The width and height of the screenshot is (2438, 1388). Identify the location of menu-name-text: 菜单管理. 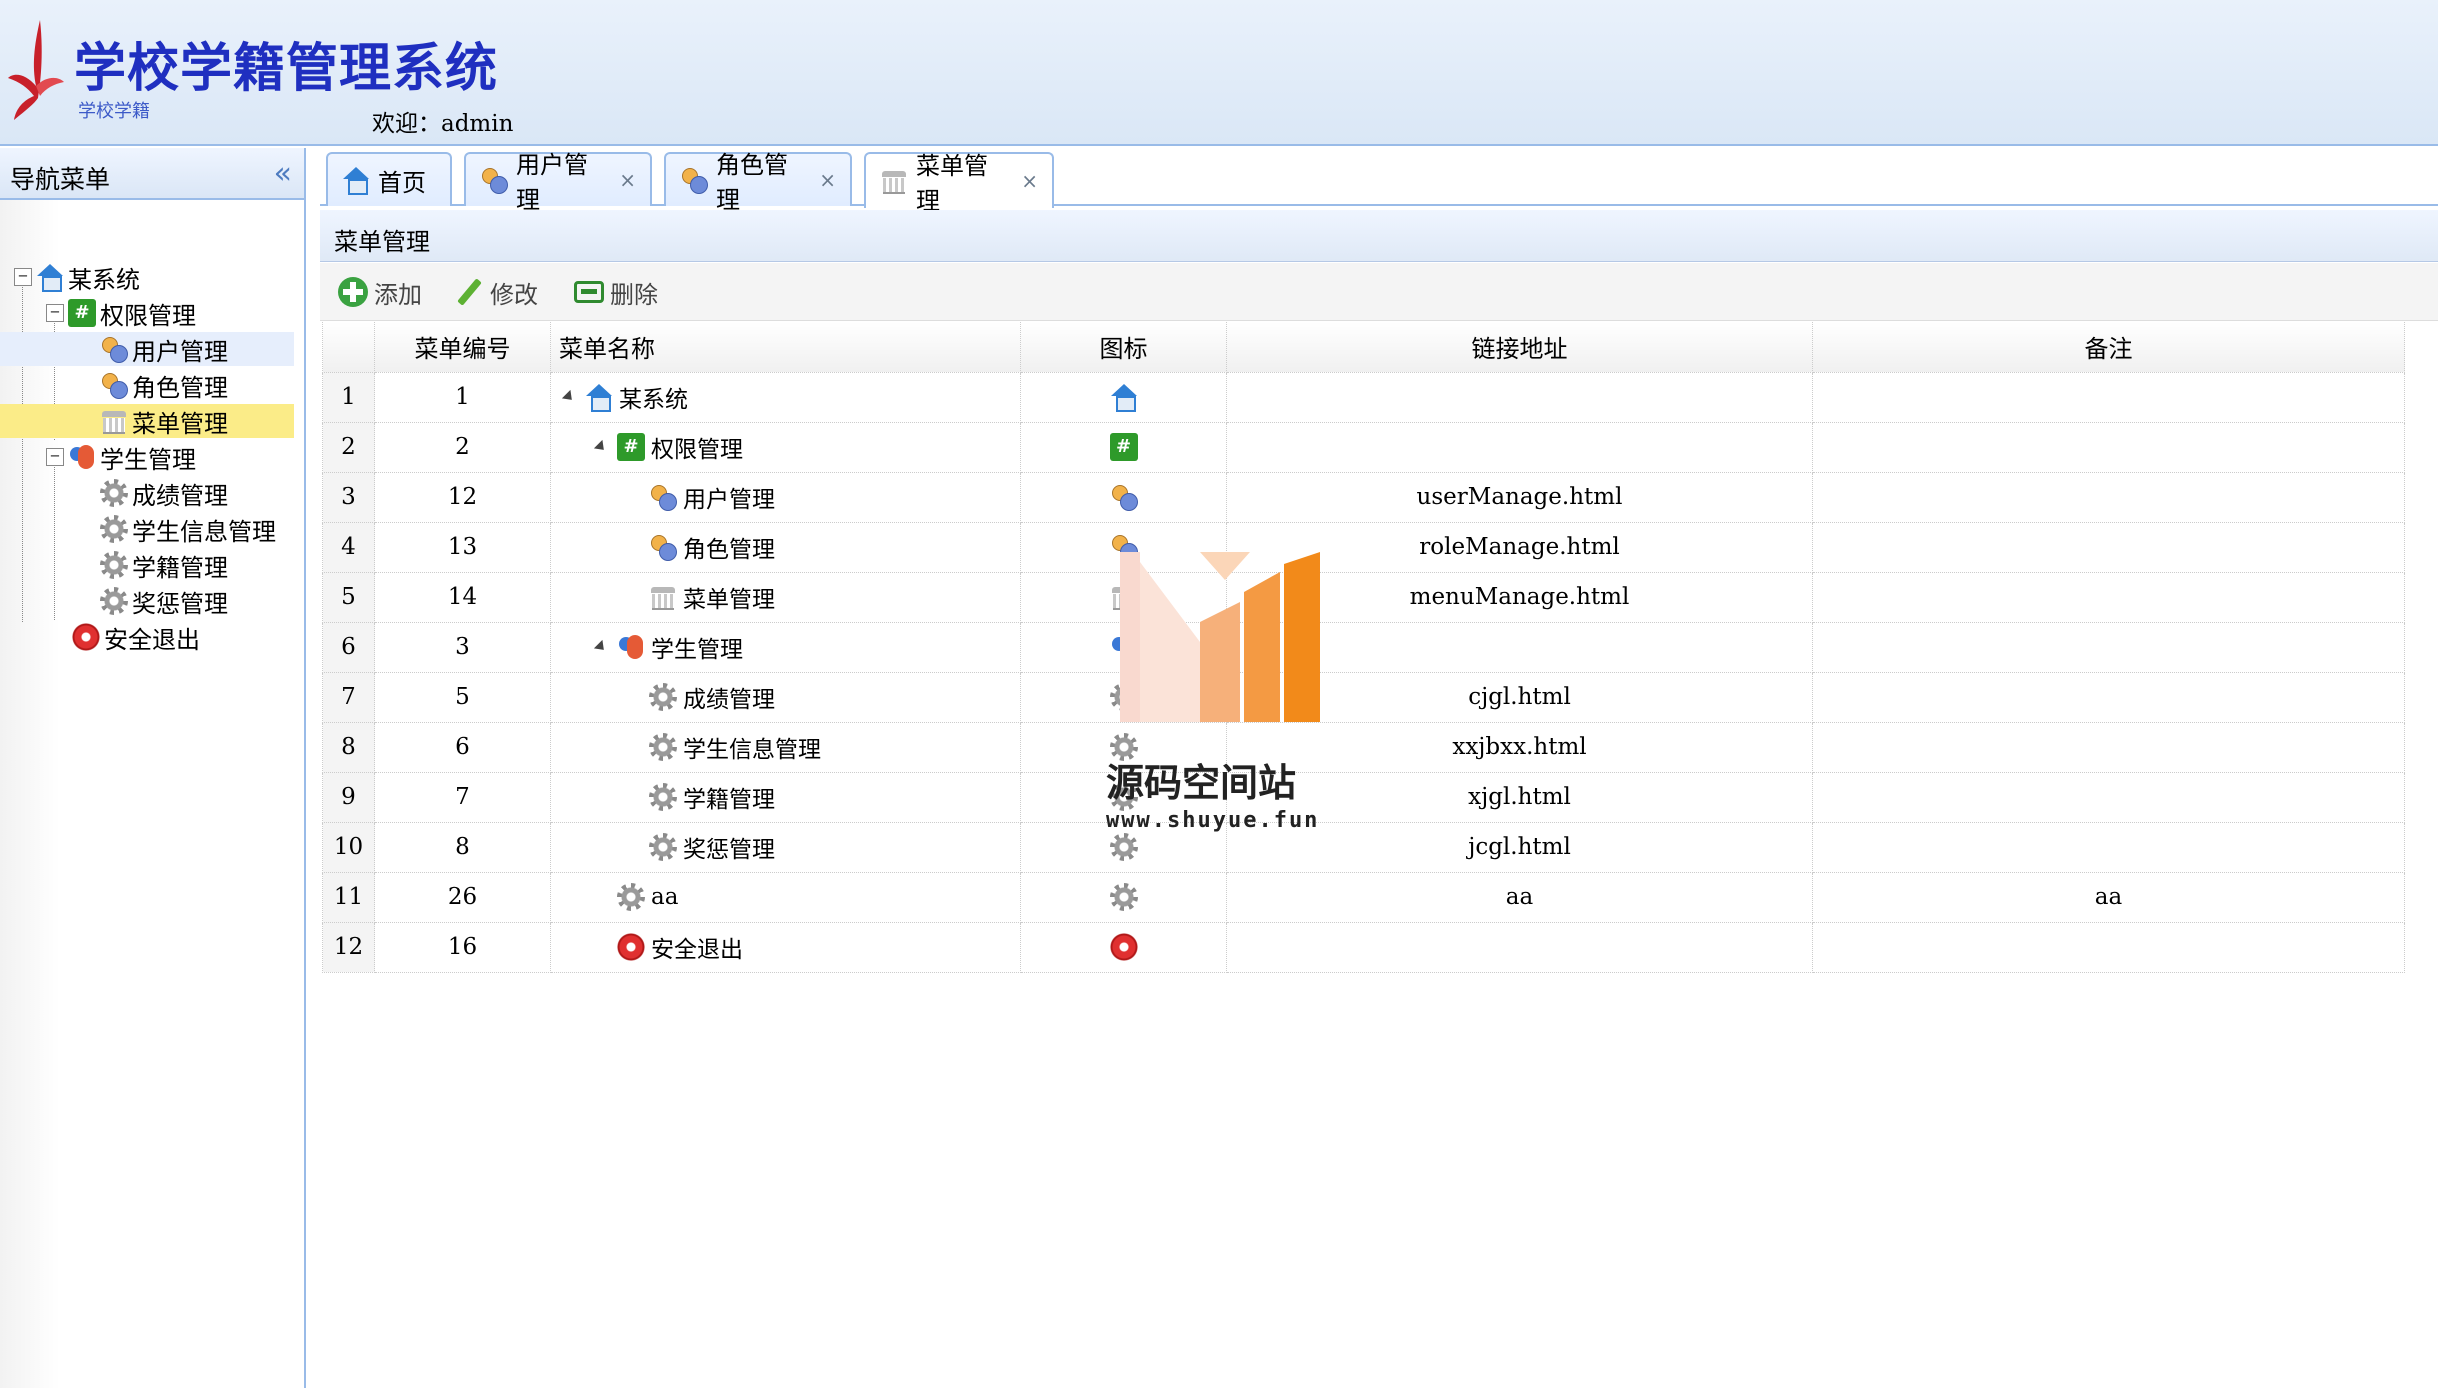
(729, 600).